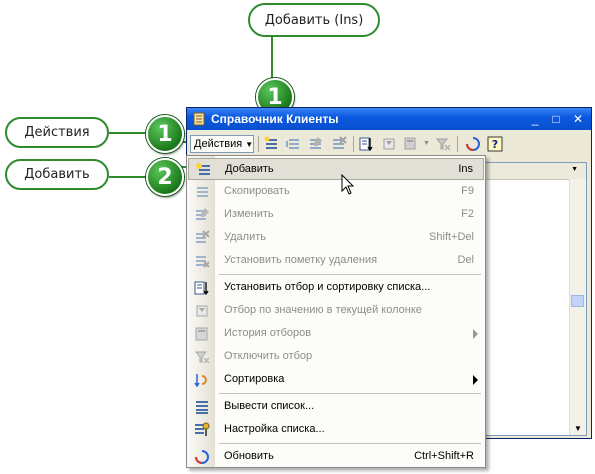 This screenshot has height=474, width=595. Describe the element at coordinates (218, 144) in the screenshot. I see `actions-menu-label: Действия` at that location.